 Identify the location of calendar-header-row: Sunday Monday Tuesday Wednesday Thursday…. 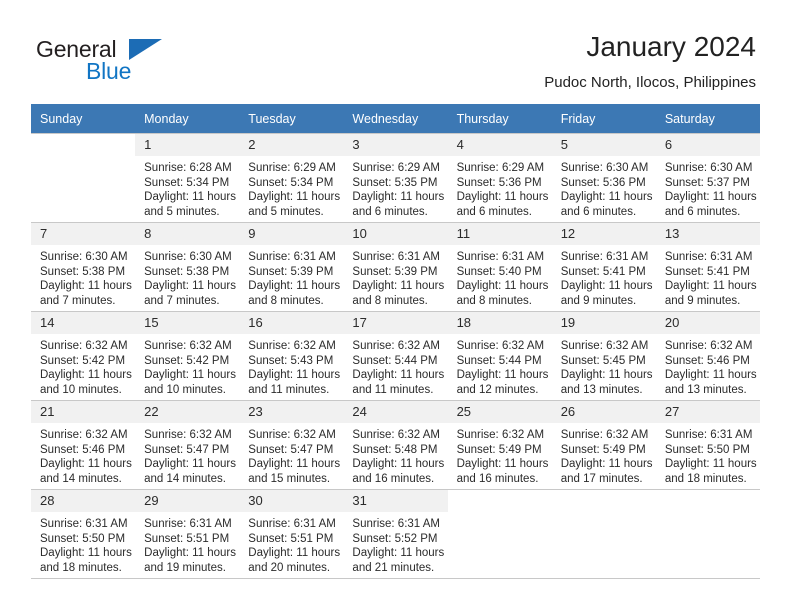
(395, 119).